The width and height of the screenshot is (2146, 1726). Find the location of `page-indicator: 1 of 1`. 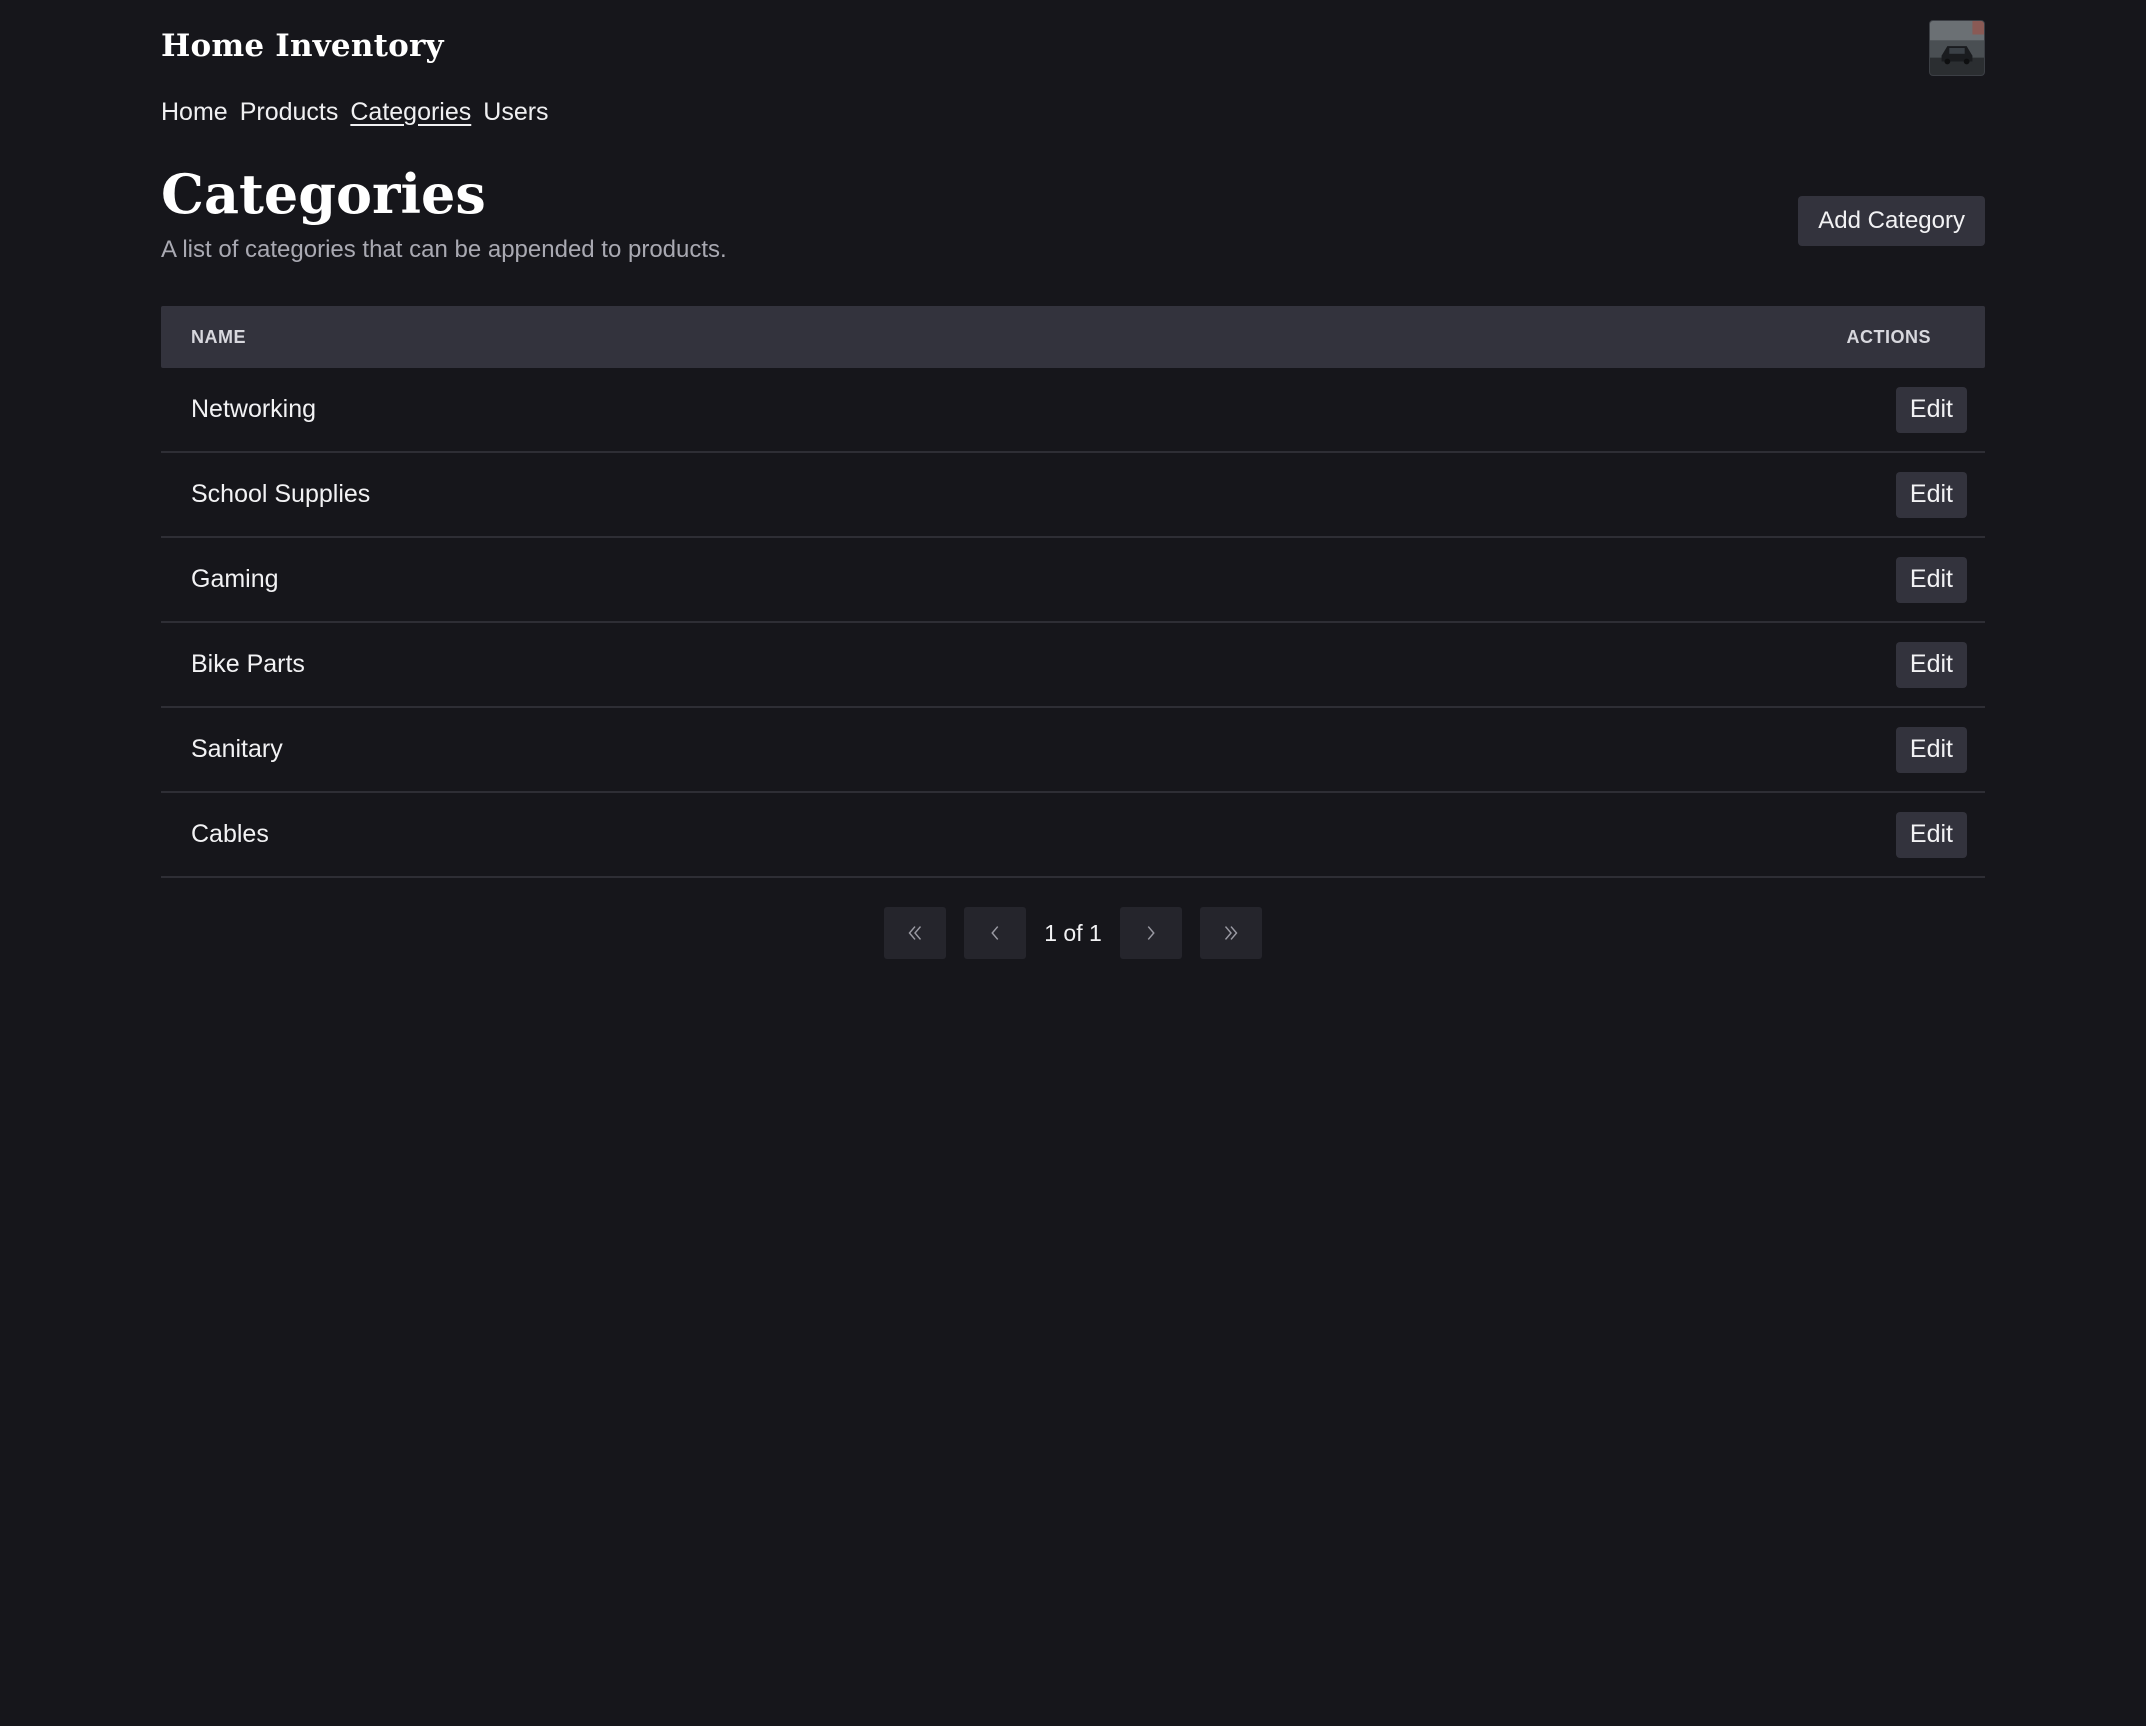

page-indicator: 1 of 1 is located at coordinates (1073, 932).